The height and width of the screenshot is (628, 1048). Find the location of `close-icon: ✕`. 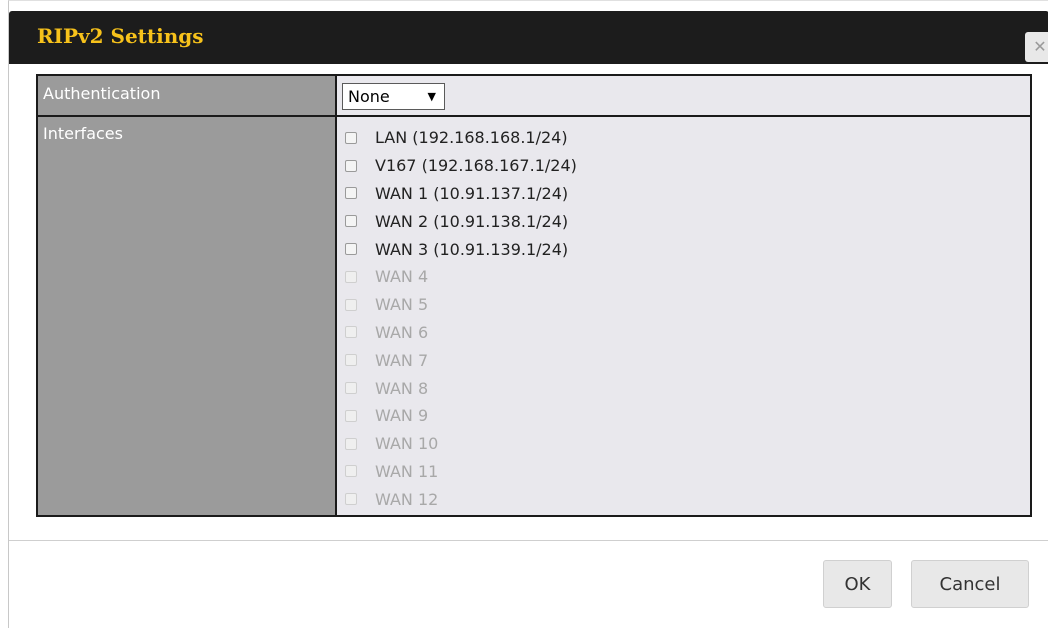

close-icon: ✕ is located at coordinates (1036, 47).